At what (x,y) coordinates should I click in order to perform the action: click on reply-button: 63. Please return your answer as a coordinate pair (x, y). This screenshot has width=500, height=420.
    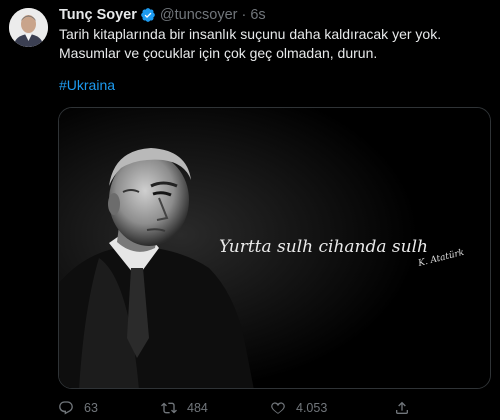
    Looking at the image, I should click on (78, 408).